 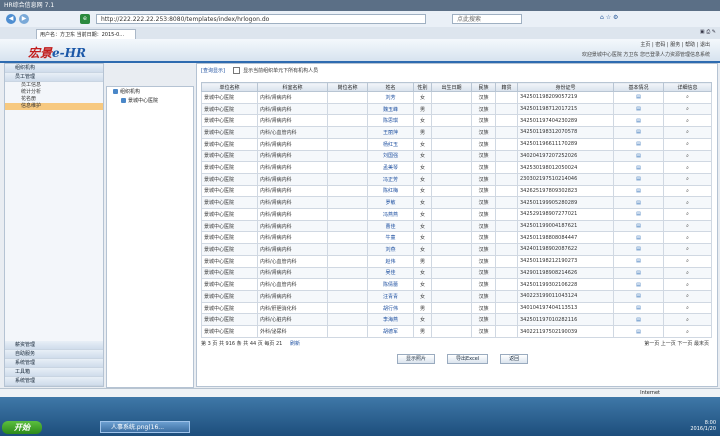 What do you see at coordinates (456, 97) in the screenshot?
I see `table-row: 景城中心医院 内科/肾病内科 刘芳女 汉族 342501198209057219 ▤ ⌕` at bounding box center [456, 97].